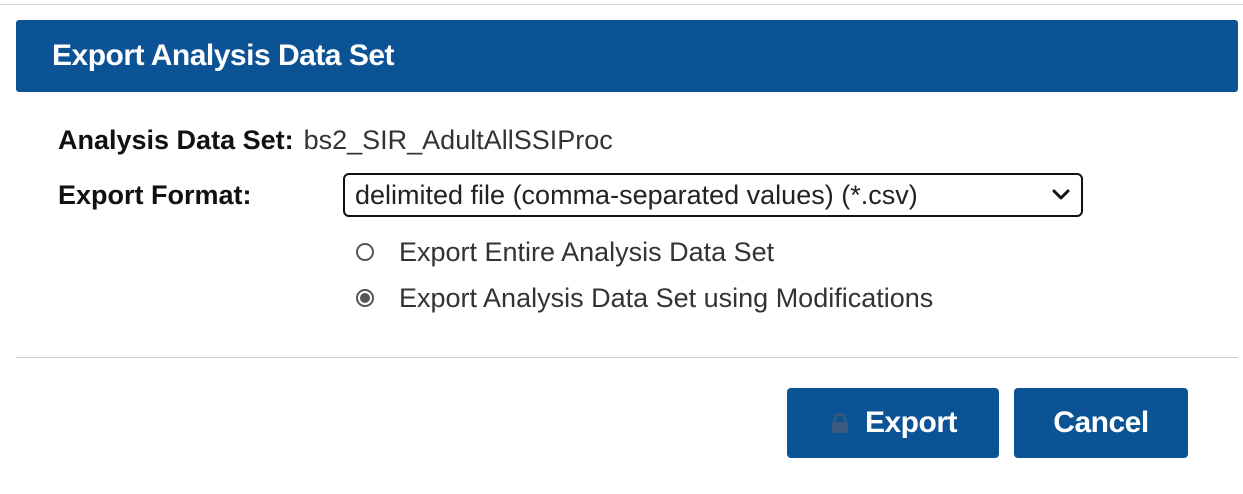 The width and height of the screenshot is (1243, 494). I want to click on export-button: Export, so click(893, 423).